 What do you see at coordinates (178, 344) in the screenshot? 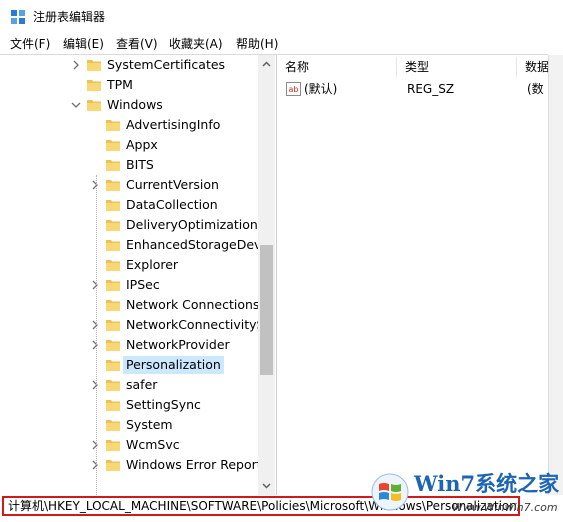
I see `tree-item-label: NetworkProvider` at bounding box center [178, 344].